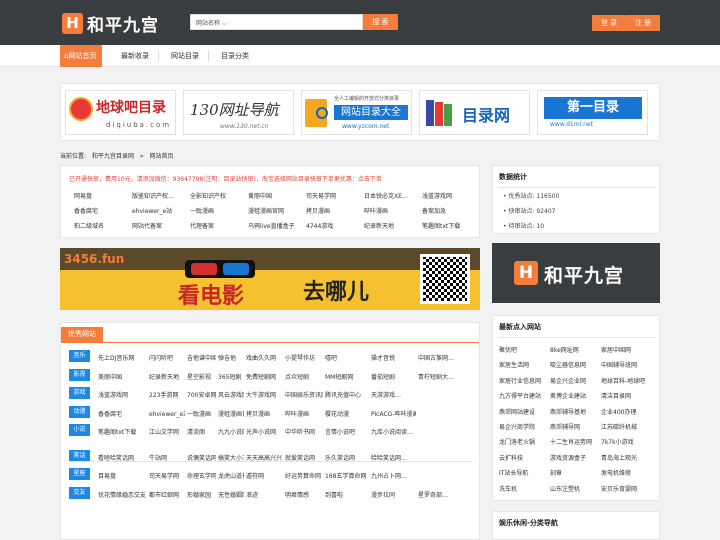  What do you see at coordinates (79, 455) in the screenshot?
I see `category-tag: 笑话` at bounding box center [79, 455].